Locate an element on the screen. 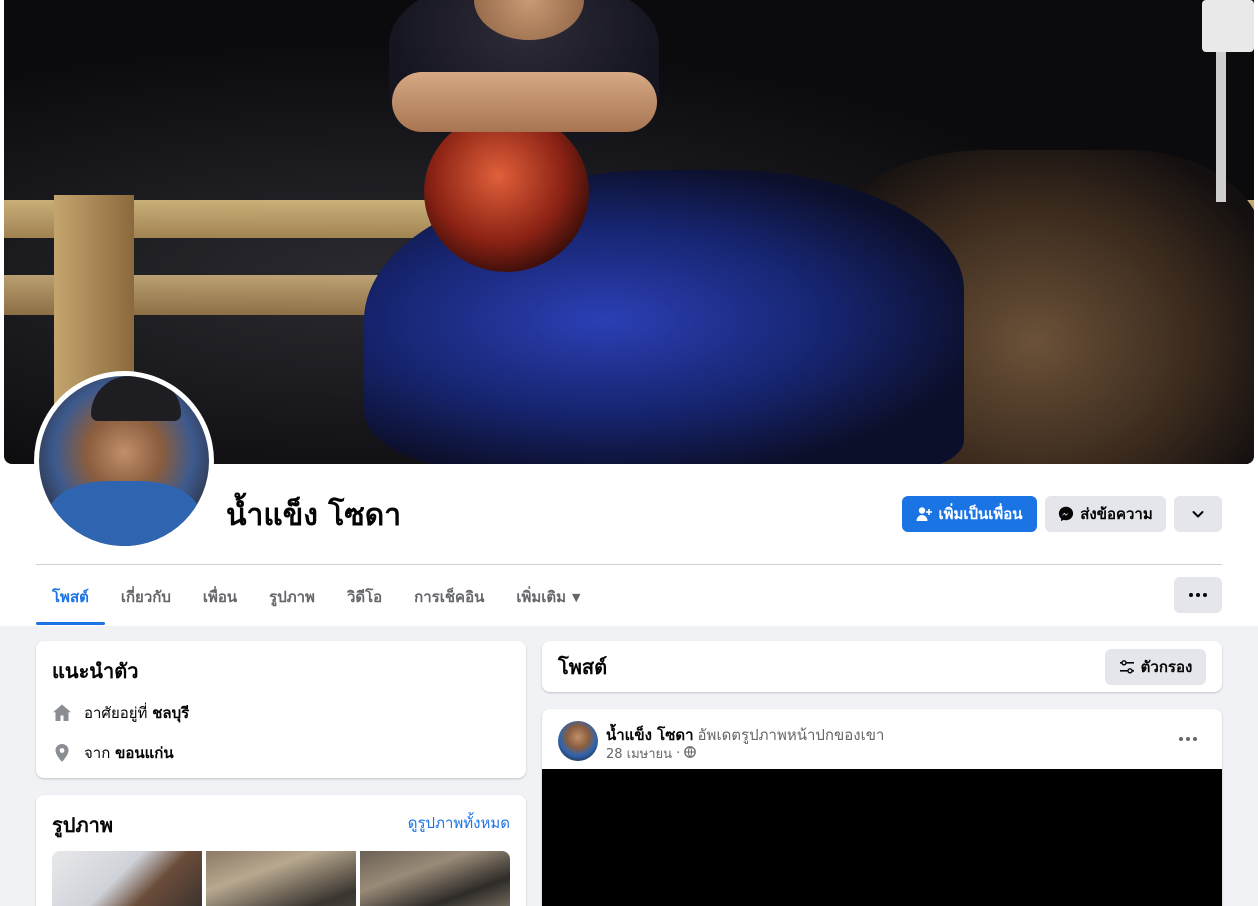  post-author-name: น้ำแข็ง โซดา is located at coordinates (650, 735).